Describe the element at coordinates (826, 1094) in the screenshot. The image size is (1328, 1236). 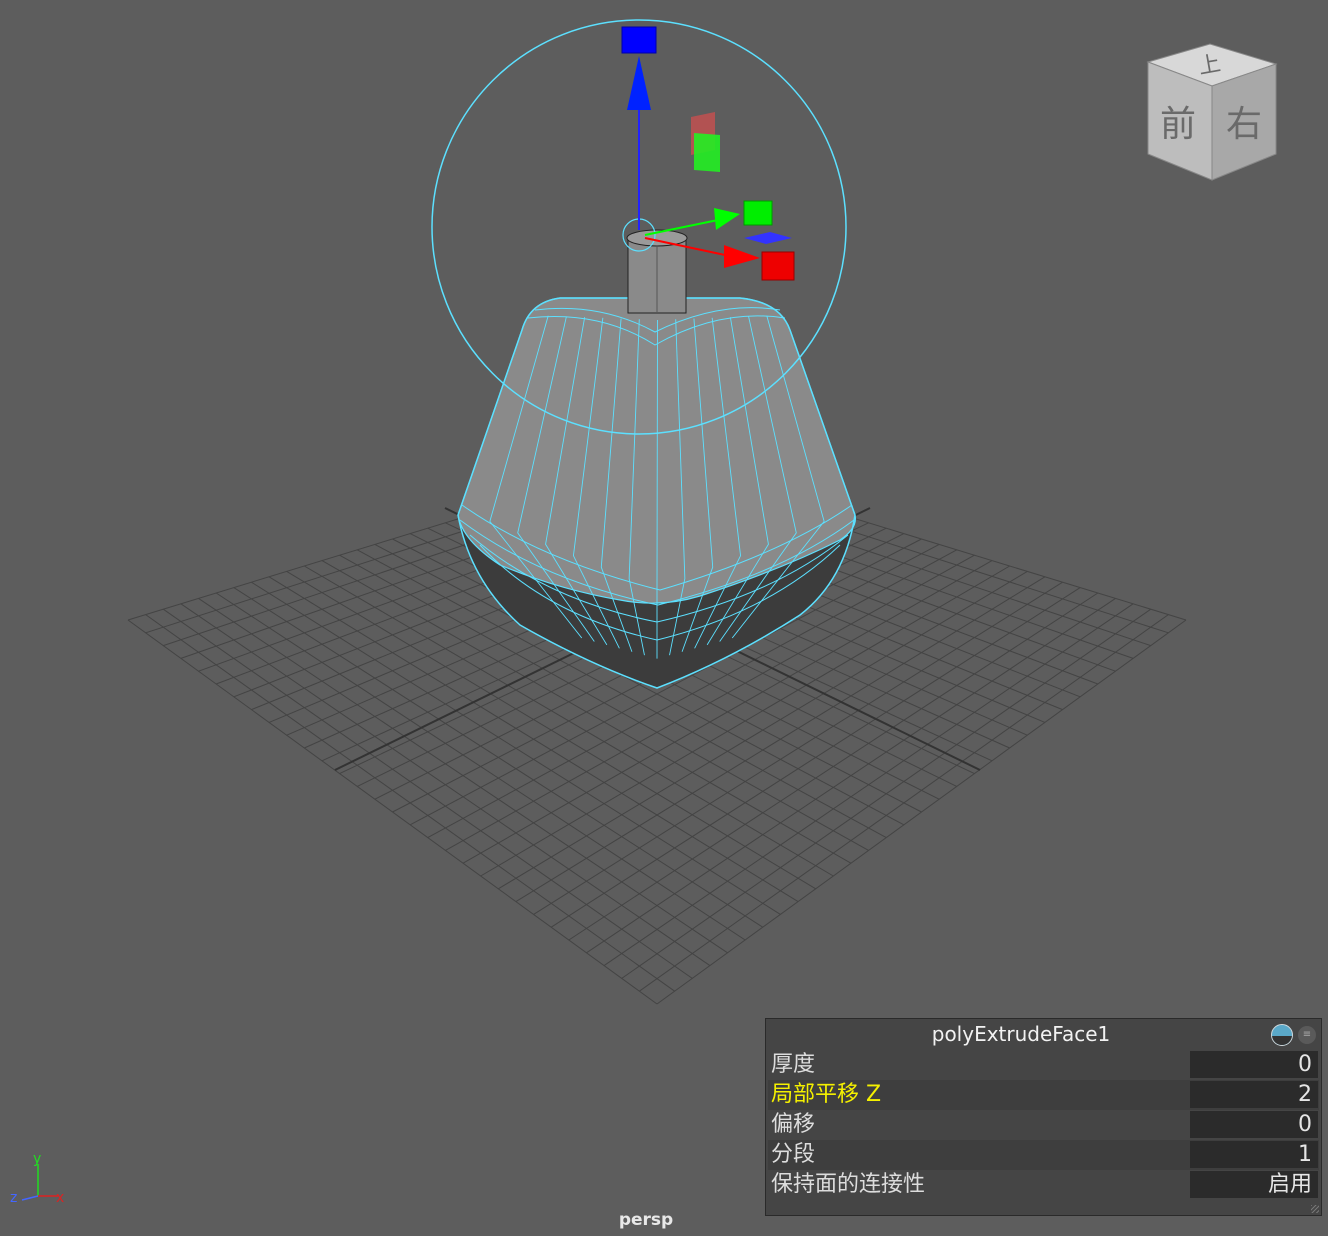
I see `attr-label: 局部平移 Z` at that location.